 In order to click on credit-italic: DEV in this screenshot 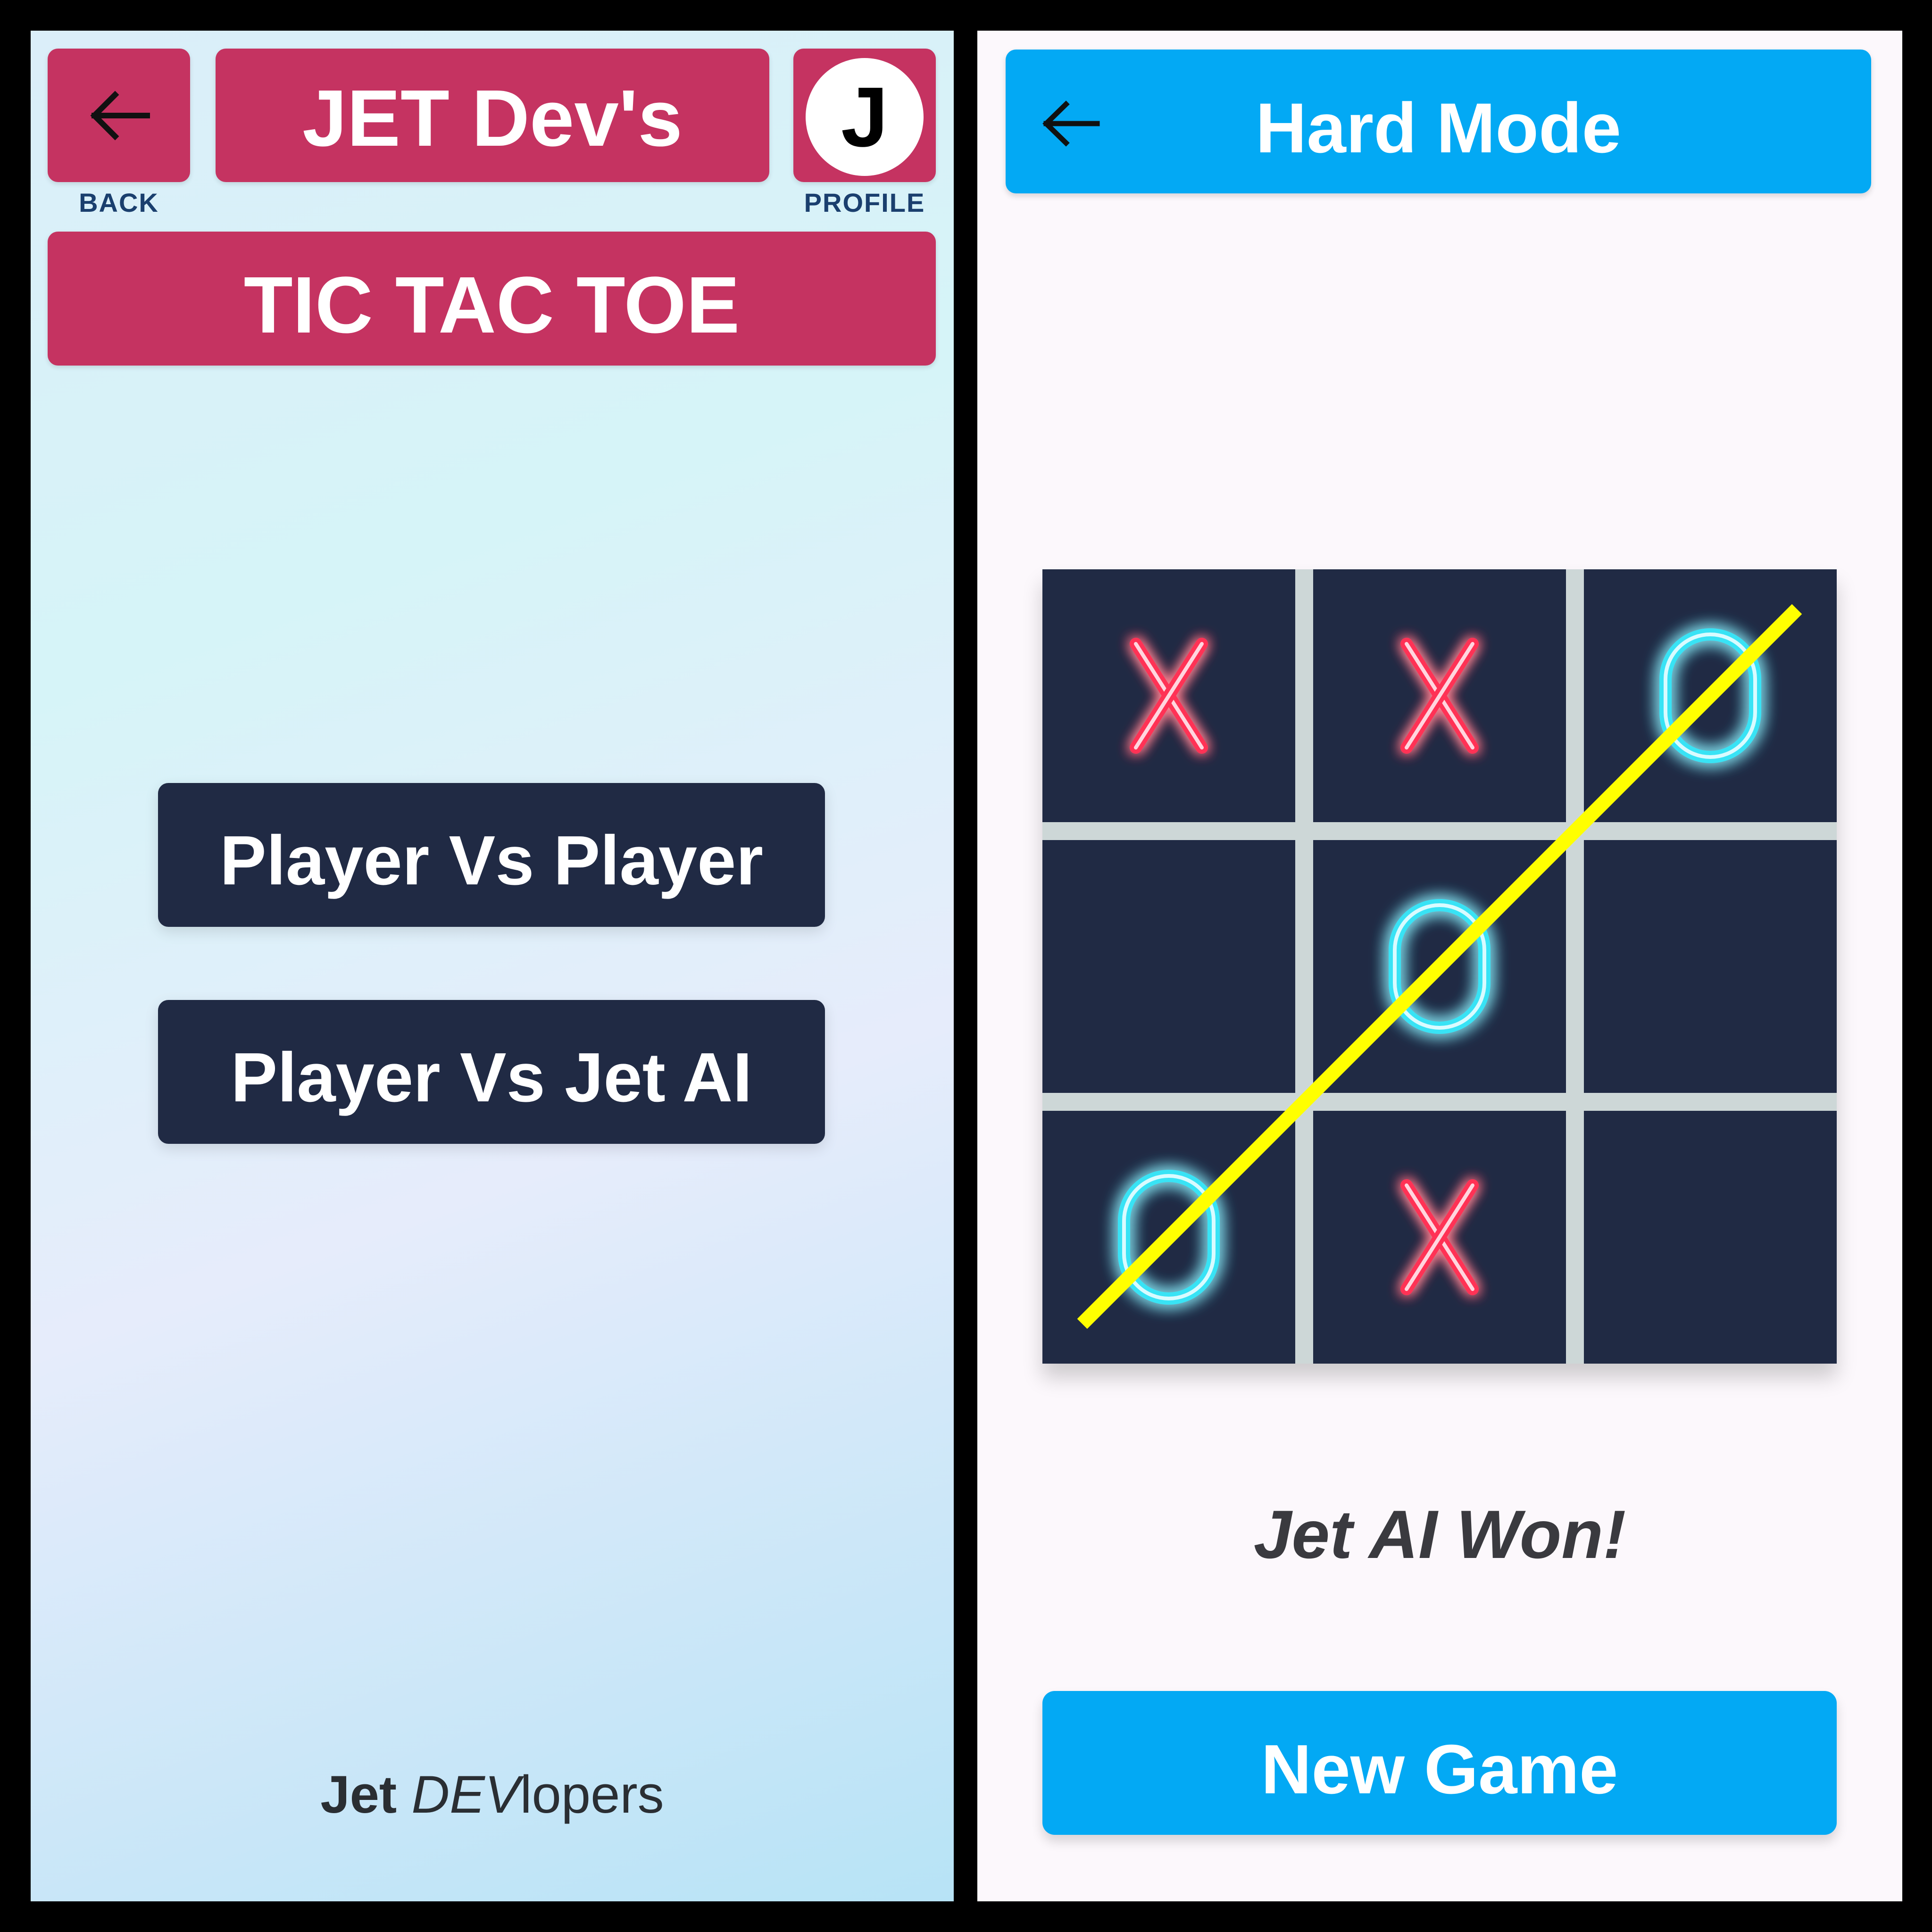, I will do `click(466, 1795)`.